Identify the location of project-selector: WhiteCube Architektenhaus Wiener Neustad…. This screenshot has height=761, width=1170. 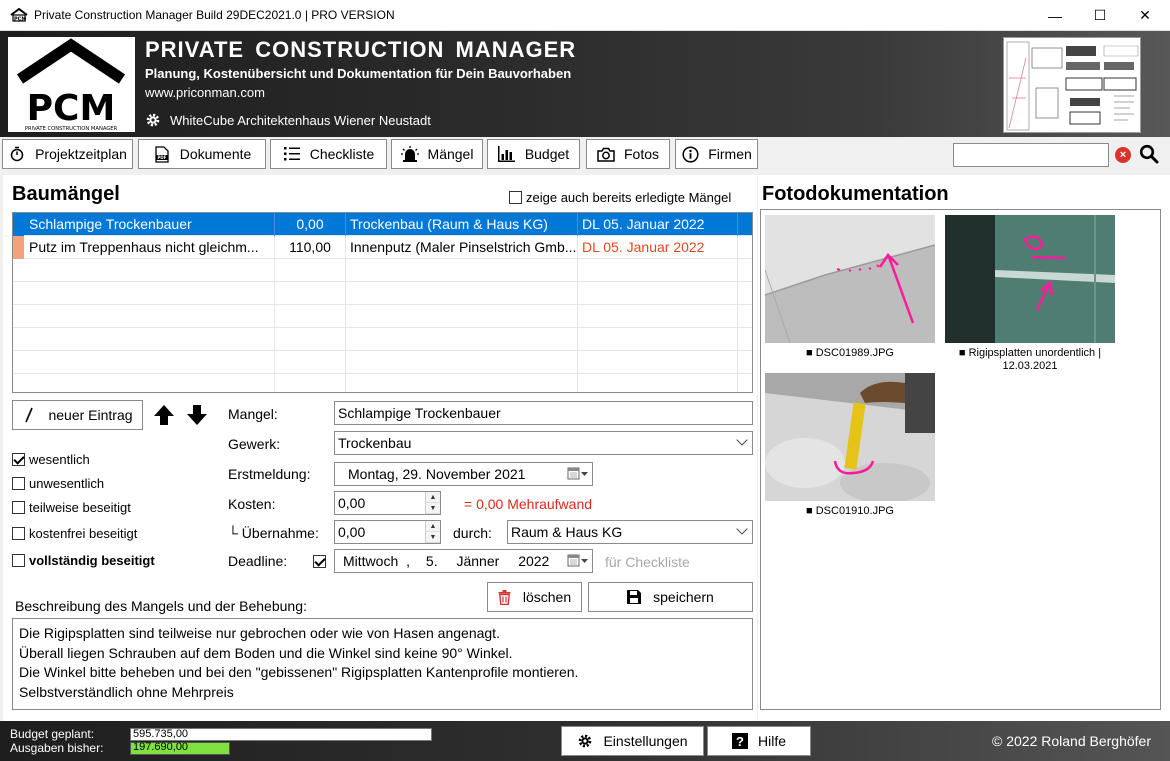
(288, 120).